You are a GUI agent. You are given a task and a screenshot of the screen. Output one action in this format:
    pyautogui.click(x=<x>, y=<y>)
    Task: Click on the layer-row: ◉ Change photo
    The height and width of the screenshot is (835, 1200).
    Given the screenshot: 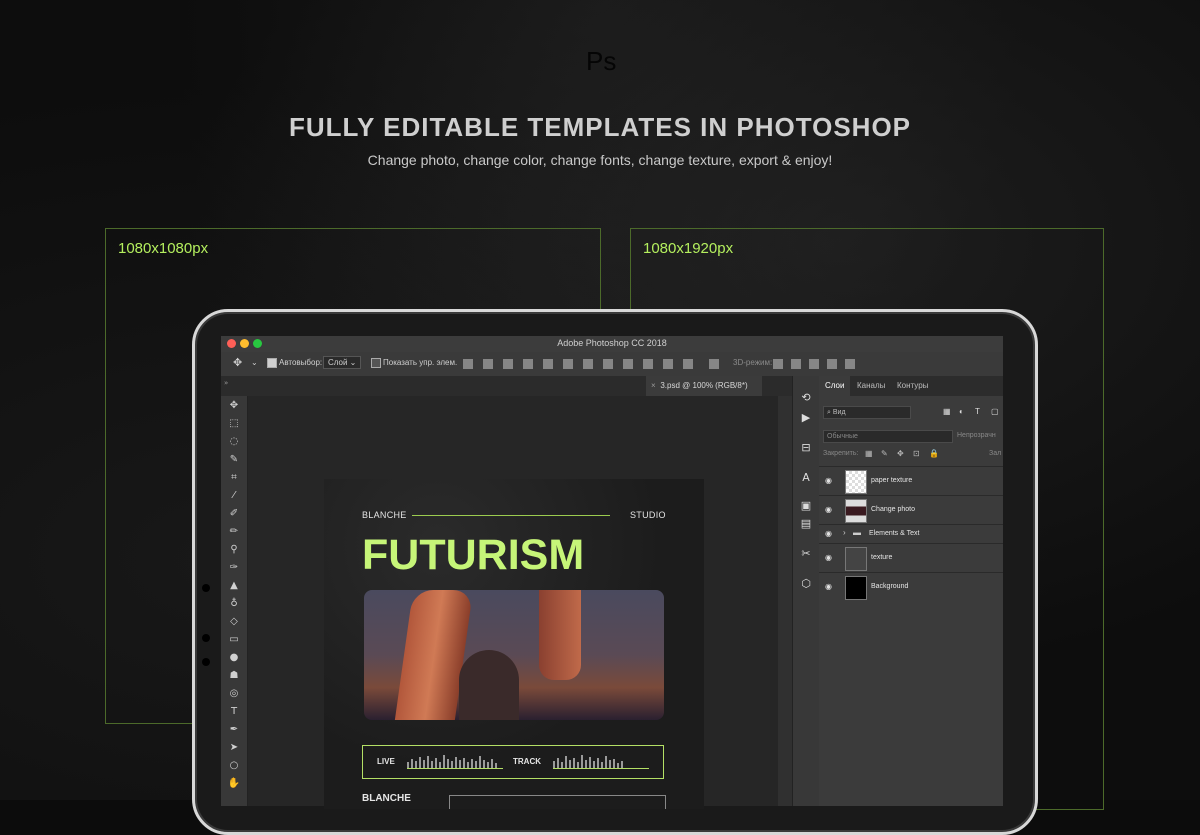 What is the action you would take?
    pyautogui.click(x=911, y=509)
    